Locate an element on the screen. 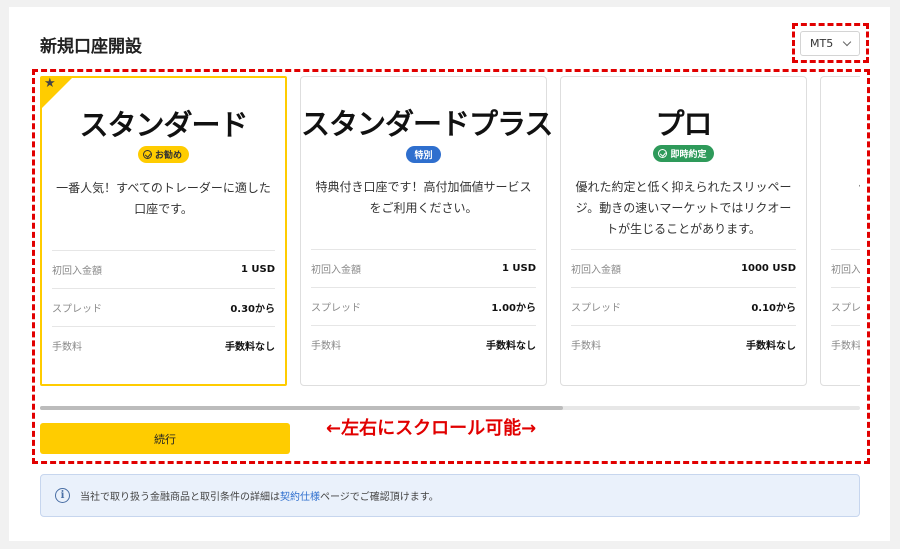 The height and width of the screenshot is (549, 900). row-label: 初回入 is located at coordinates (845, 270).